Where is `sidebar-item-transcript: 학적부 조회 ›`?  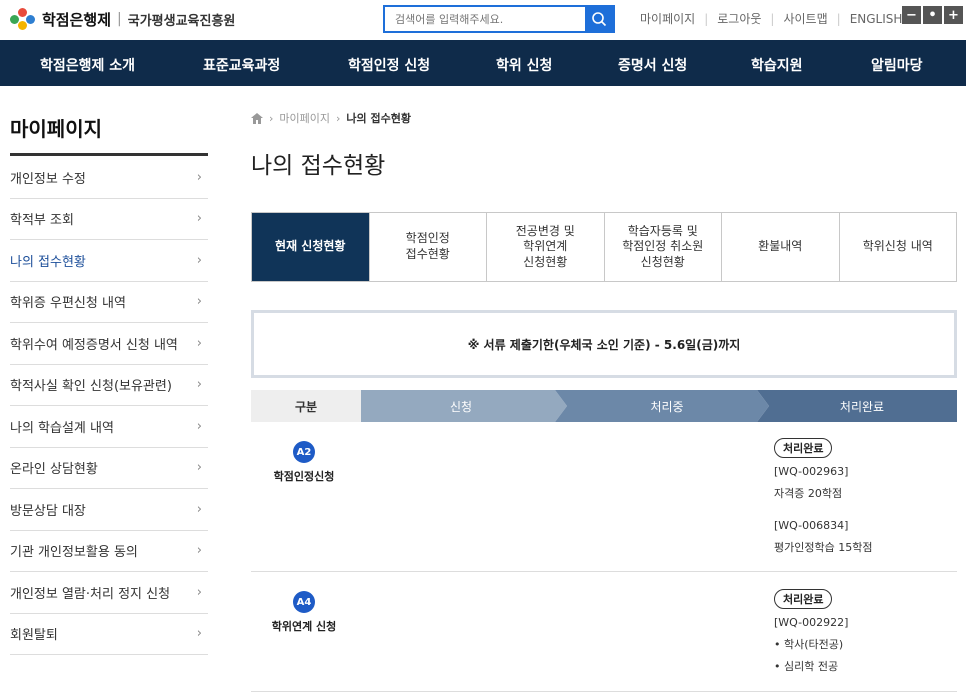 sidebar-item-transcript: 학적부 조회 › is located at coordinates (109, 219).